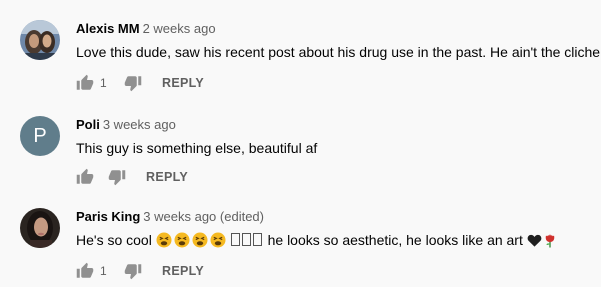 Image resolution: width=601 pixels, height=287 pixels. Describe the element at coordinates (88, 124) in the screenshot. I see `author-name: Poli` at that location.